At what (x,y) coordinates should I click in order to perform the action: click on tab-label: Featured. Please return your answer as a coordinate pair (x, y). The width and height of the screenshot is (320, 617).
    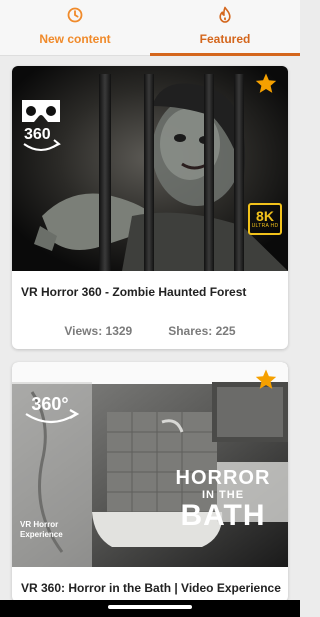
    Looking at the image, I should click on (225, 39).